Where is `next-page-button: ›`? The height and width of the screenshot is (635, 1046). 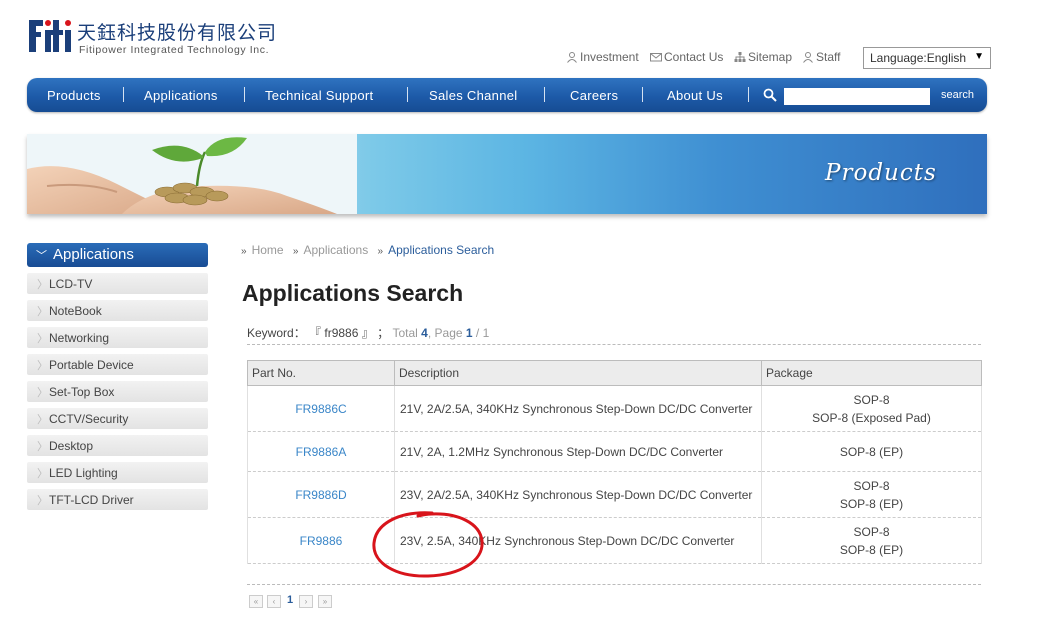
next-page-button: › is located at coordinates (306, 601).